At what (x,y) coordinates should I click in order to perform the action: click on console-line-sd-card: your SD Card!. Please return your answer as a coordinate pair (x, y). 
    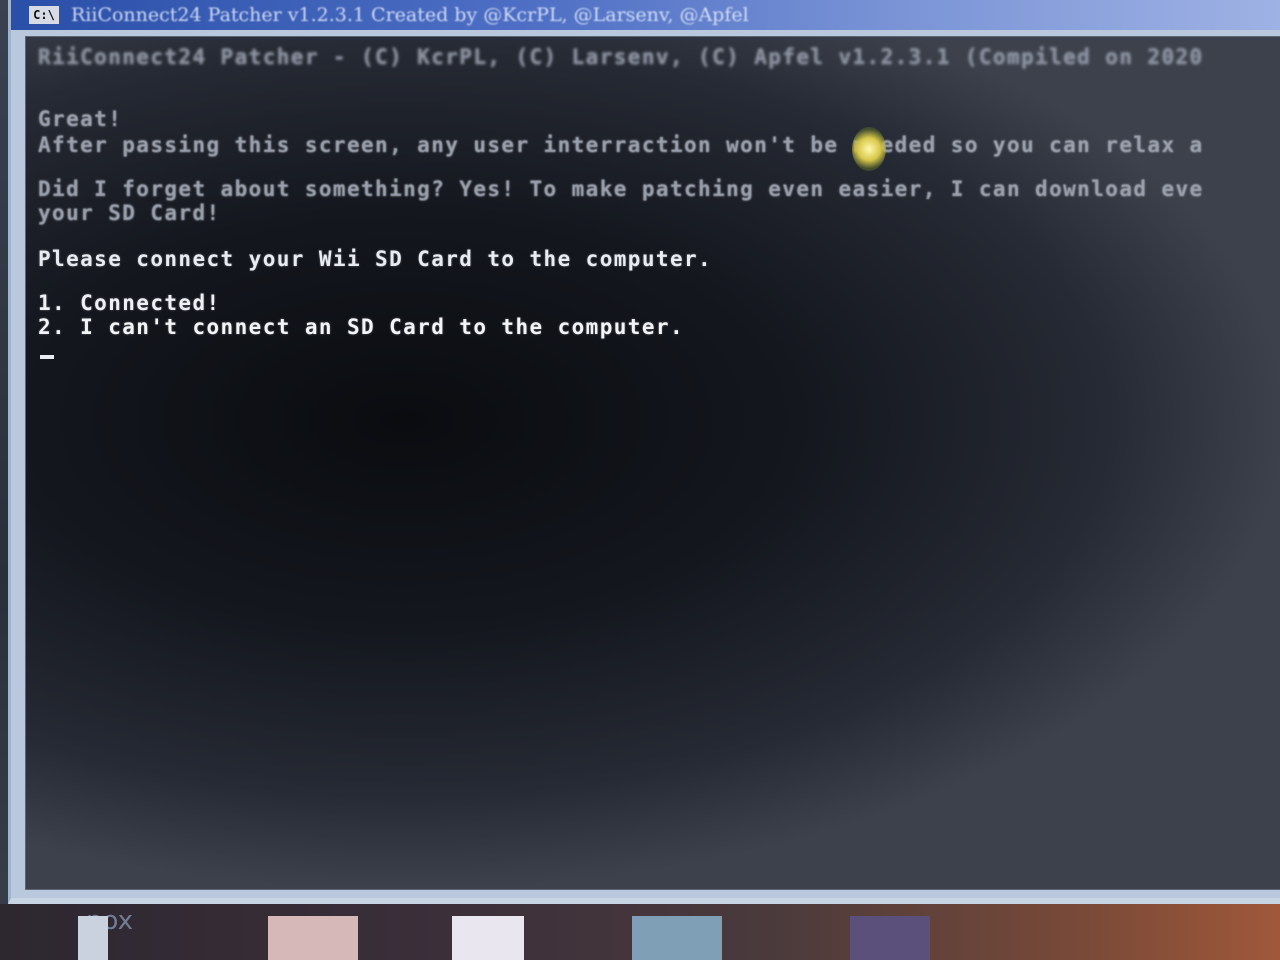
    Looking at the image, I should click on (129, 213).